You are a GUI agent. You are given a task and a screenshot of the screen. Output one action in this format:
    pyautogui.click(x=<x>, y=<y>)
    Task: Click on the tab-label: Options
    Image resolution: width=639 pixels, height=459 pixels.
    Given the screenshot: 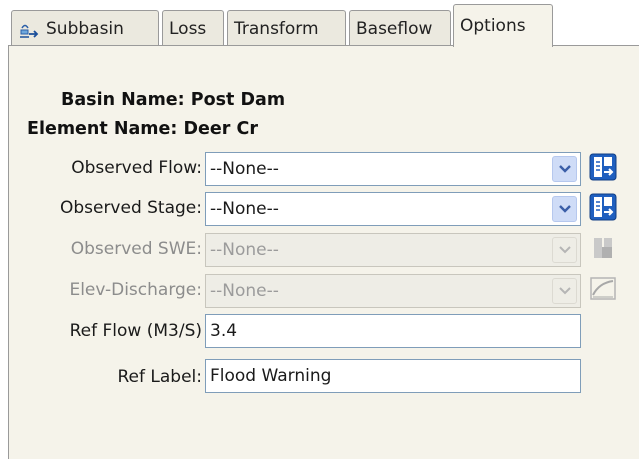 What is the action you would take?
    pyautogui.click(x=493, y=26)
    